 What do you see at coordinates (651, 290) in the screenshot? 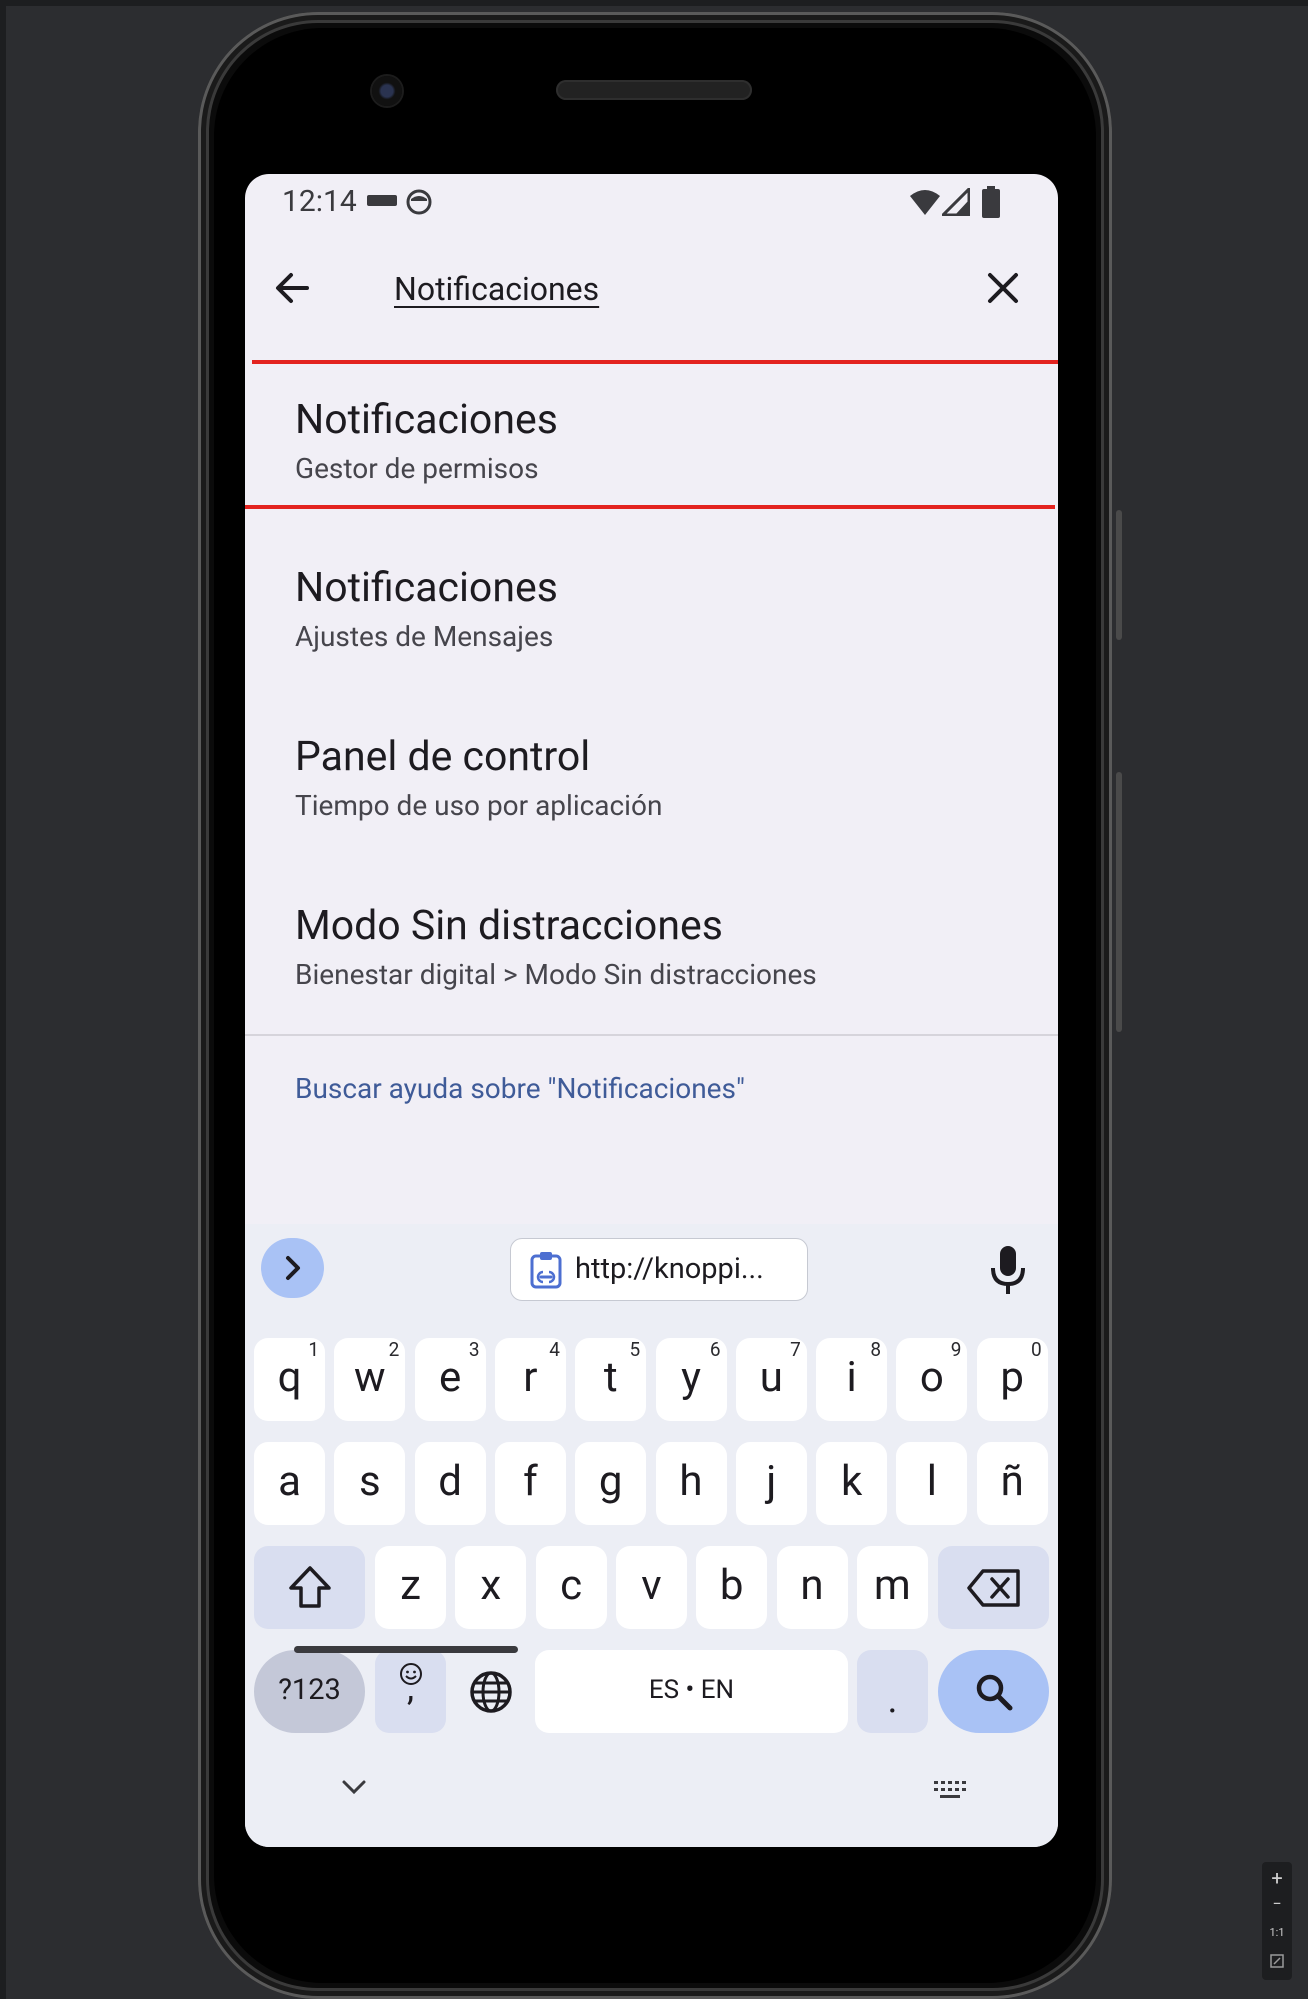
I see `search-bar: Notificaciones` at bounding box center [651, 290].